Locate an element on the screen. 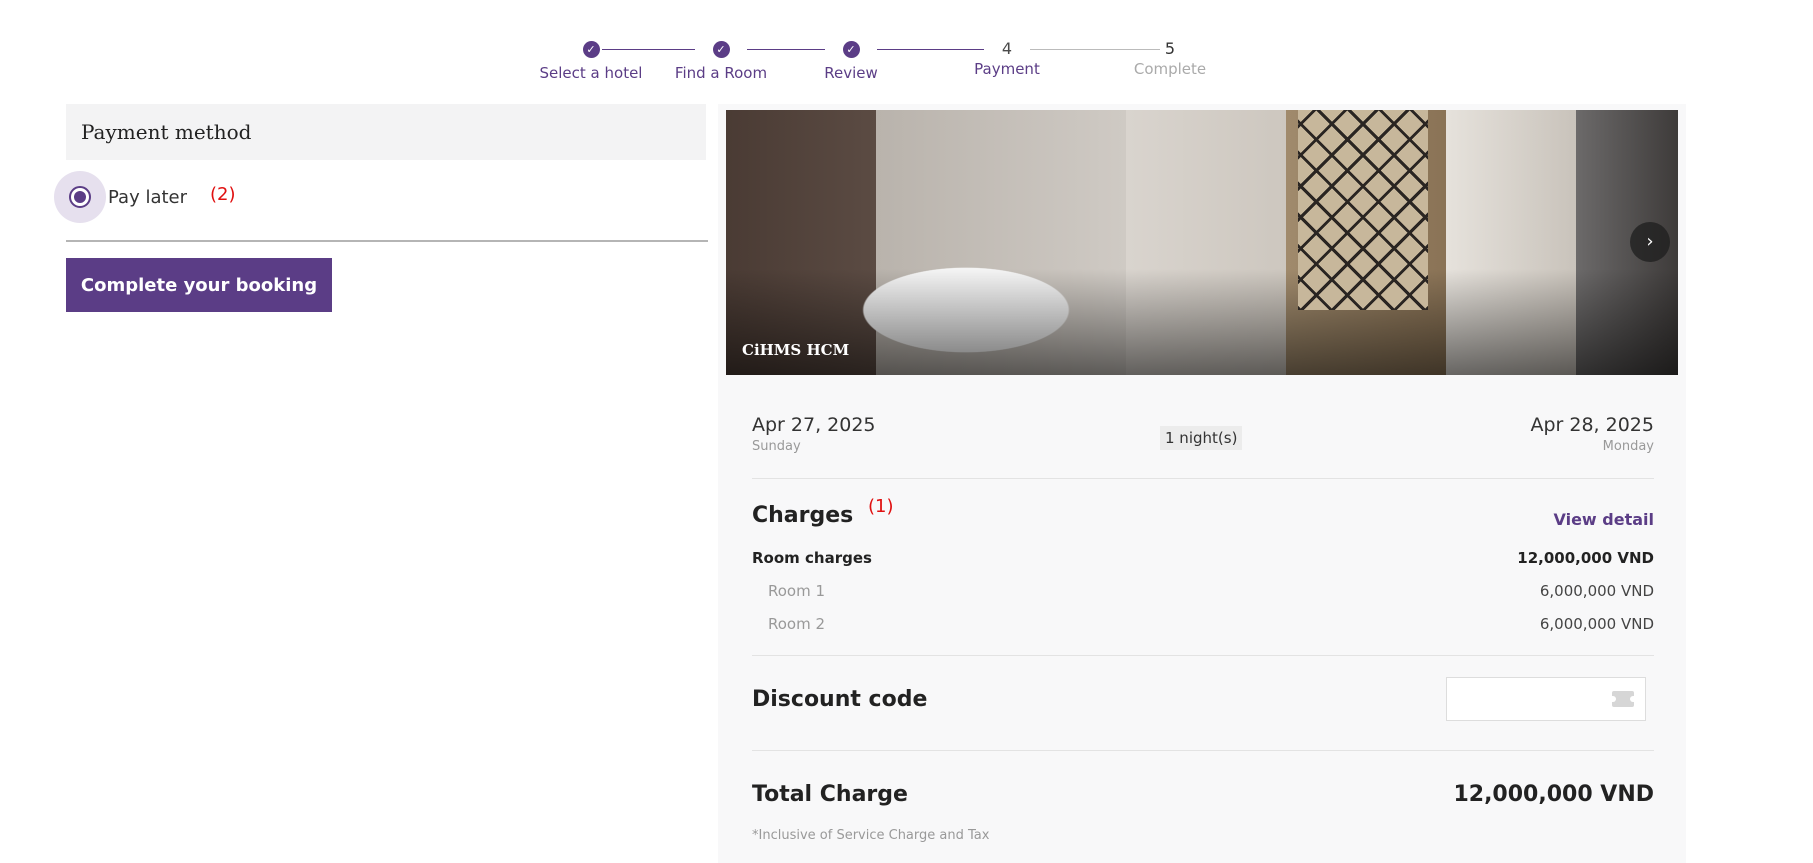  room-charges-row: Room charges 12,000,000 VND is located at coordinates (1203, 560).